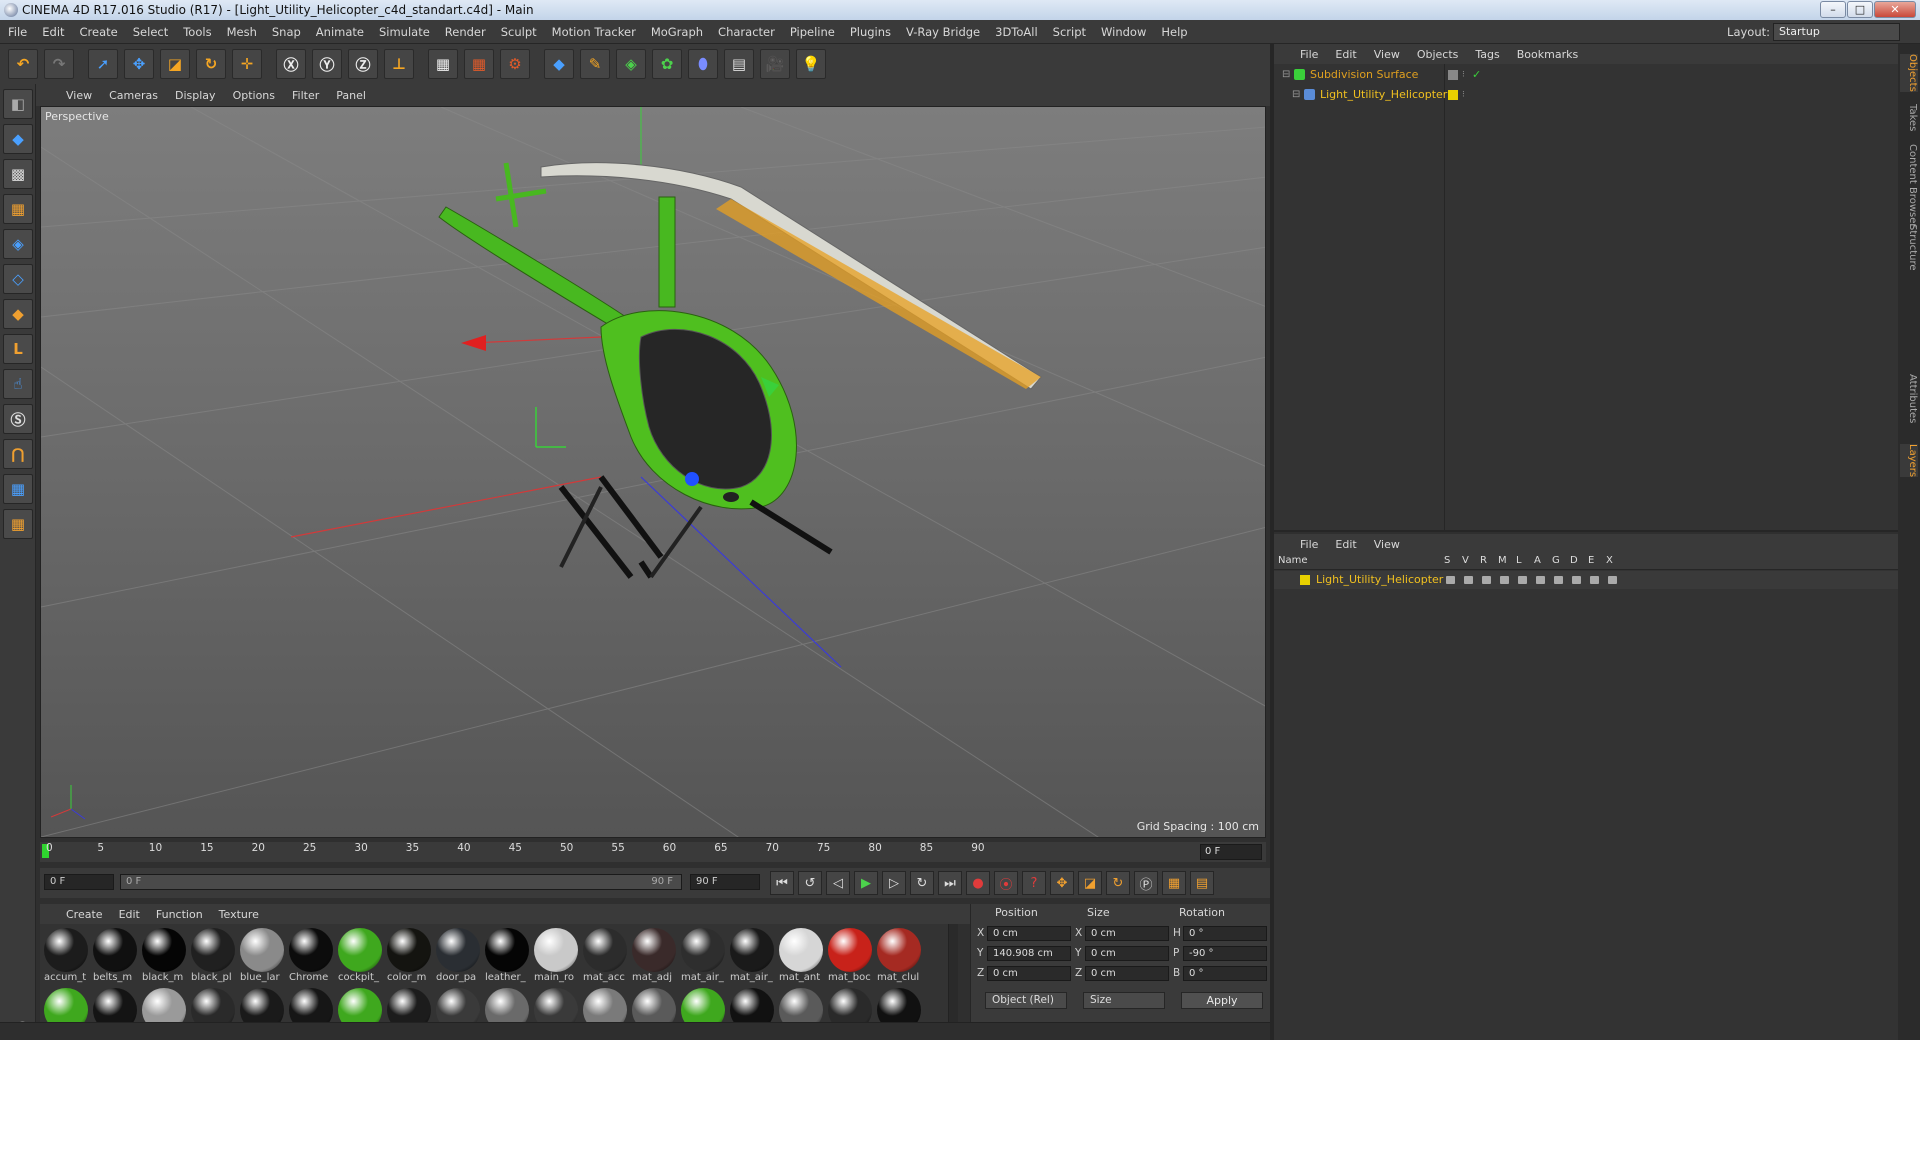  What do you see at coordinates (351, 95) in the screenshot?
I see `viewport-menu-panel: Panel` at bounding box center [351, 95].